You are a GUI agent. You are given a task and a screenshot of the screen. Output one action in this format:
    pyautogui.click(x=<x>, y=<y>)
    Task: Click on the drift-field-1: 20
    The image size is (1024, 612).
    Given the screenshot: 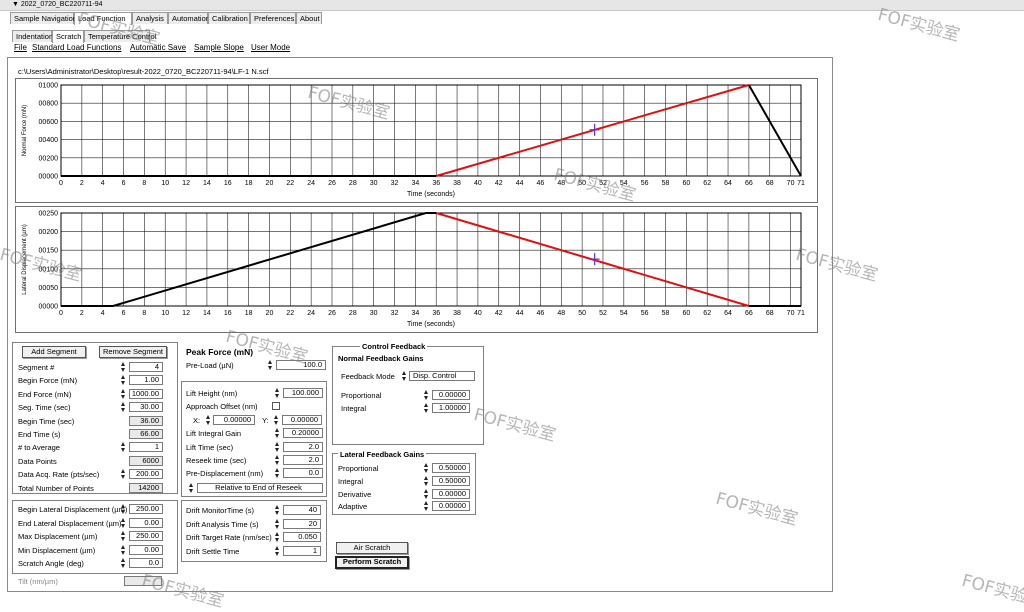 What is the action you would take?
    pyautogui.click(x=302, y=523)
    